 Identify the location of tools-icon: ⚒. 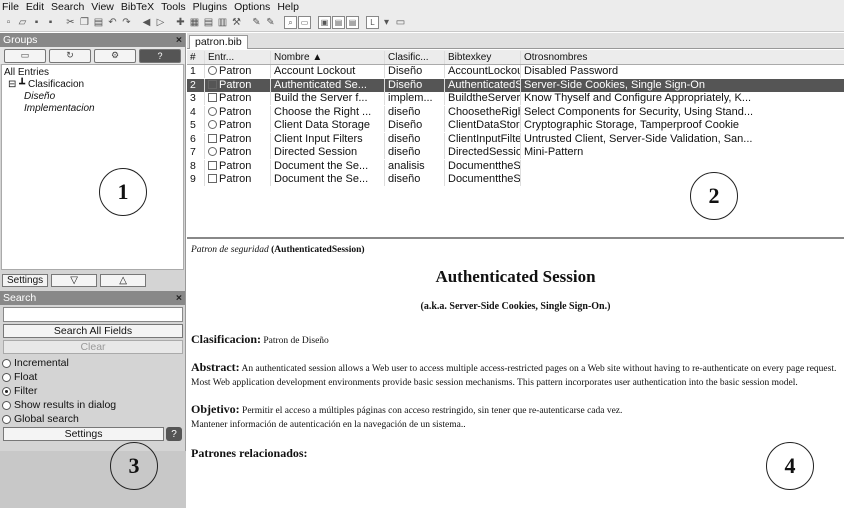
(236, 22).